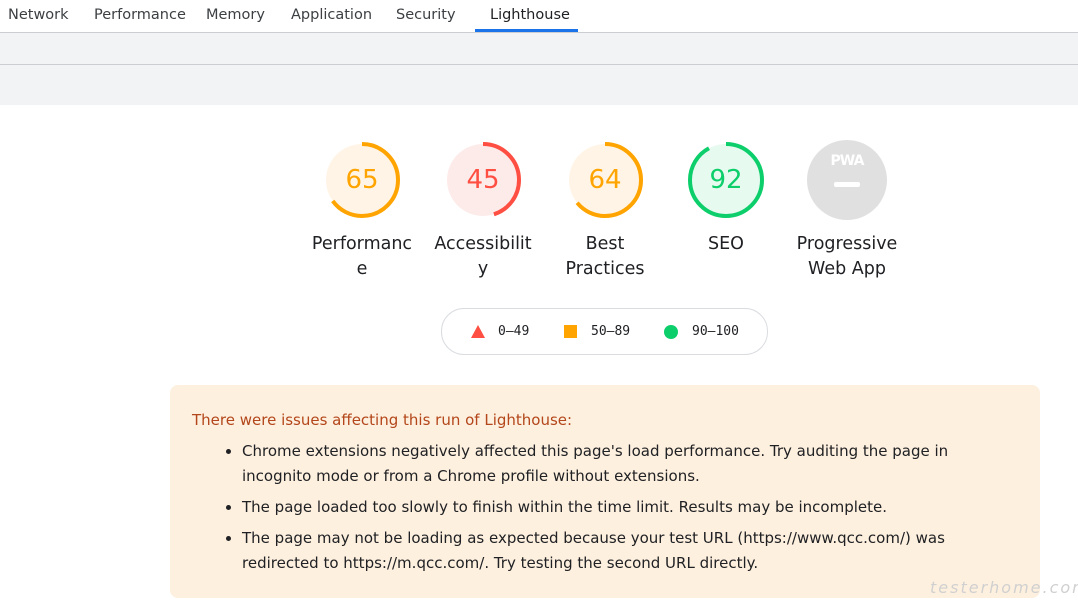 The height and width of the screenshot is (614, 1078). What do you see at coordinates (331, 15) in the screenshot?
I see `tab-application: Application` at bounding box center [331, 15].